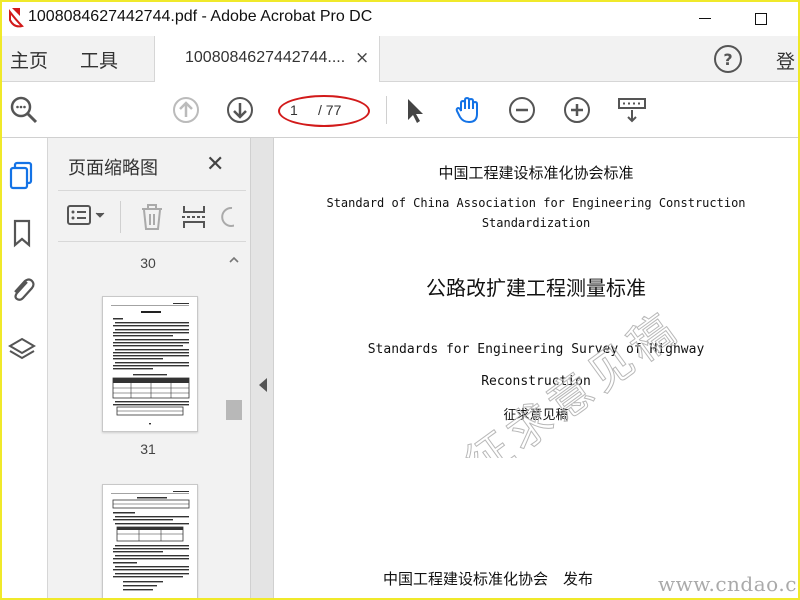  Describe the element at coordinates (468, 110) in the screenshot. I see `hand-tool-icon` at that location.